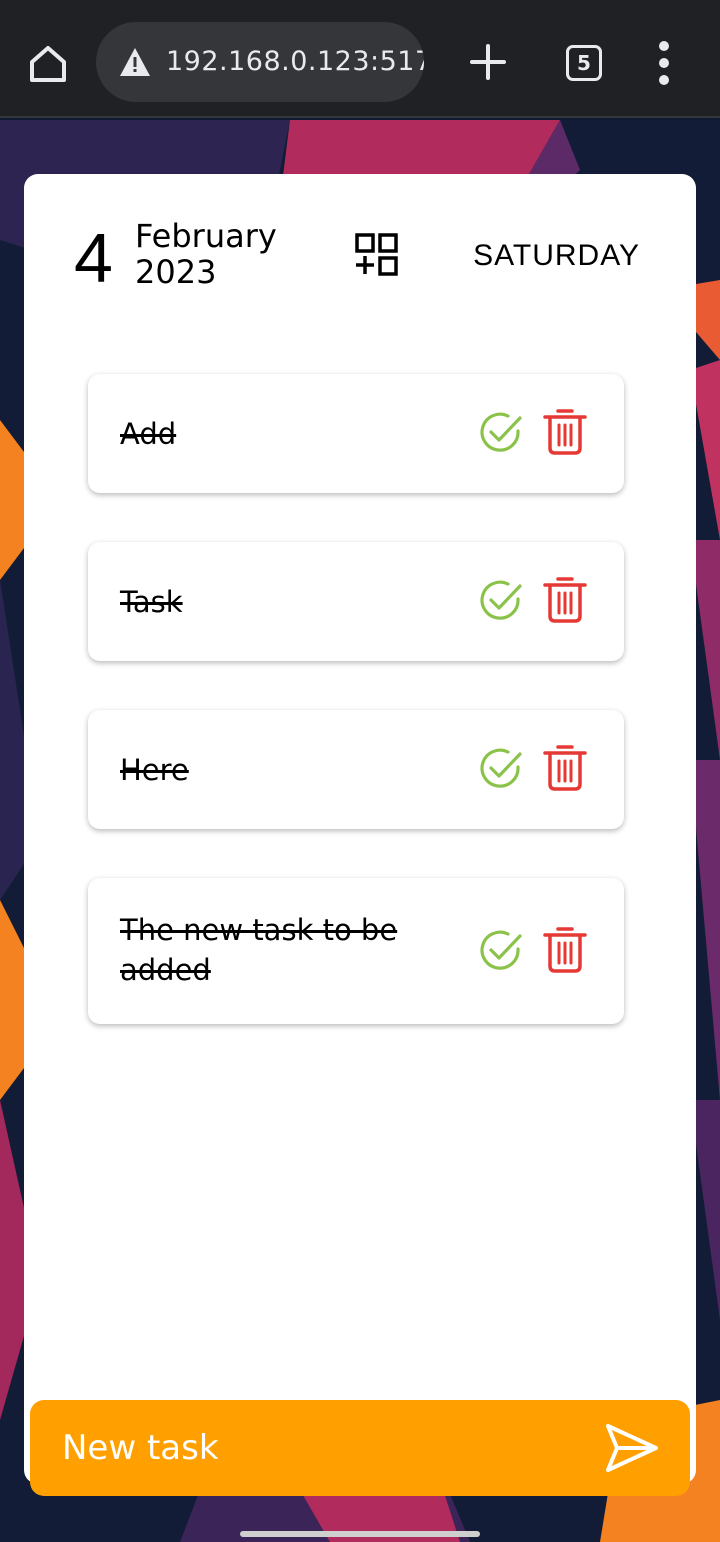 Image resolution: width=720 pixels, height=1542 pixels. Describe the element at coordinates (295, 62) in the screenshot. I see `url-text: 192.168.0.123:5173/` at that location.